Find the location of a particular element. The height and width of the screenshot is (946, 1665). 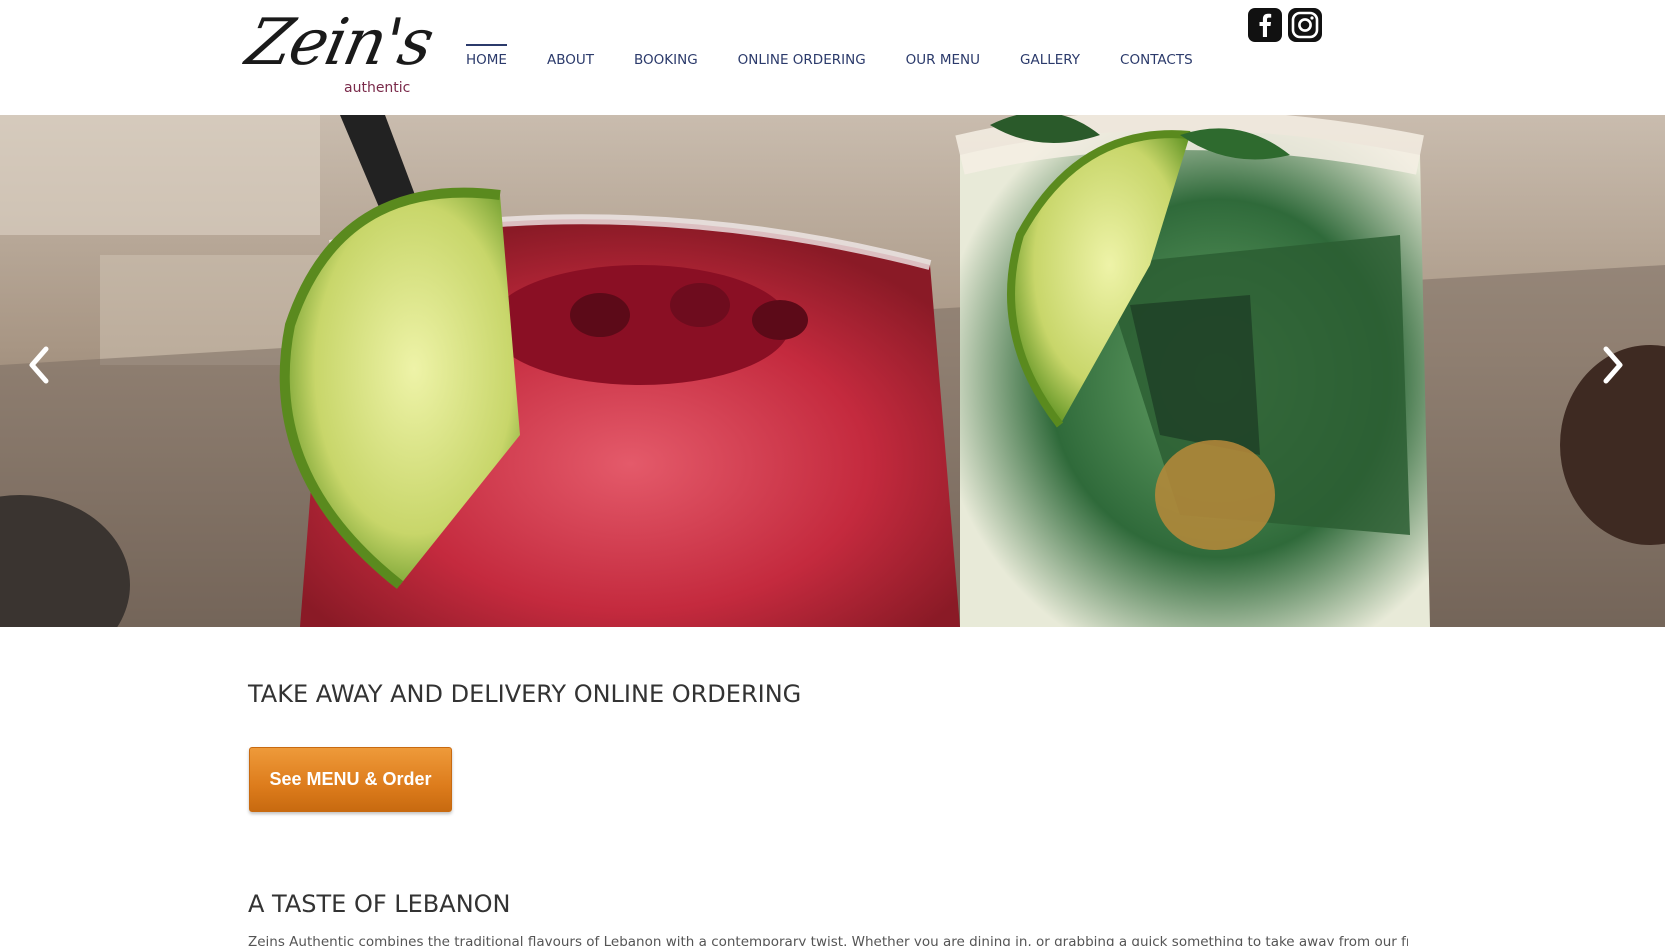

see-menu-order-button: See MENU & Order is located at coordinates (350, 779).